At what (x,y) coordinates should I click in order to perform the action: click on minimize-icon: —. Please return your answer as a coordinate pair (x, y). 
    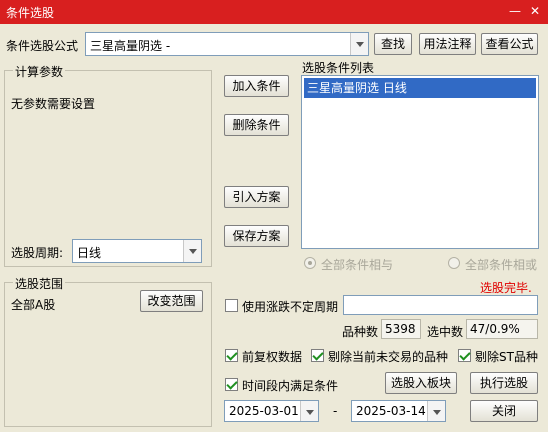
    Looking at the image, I should click on (515, 11).